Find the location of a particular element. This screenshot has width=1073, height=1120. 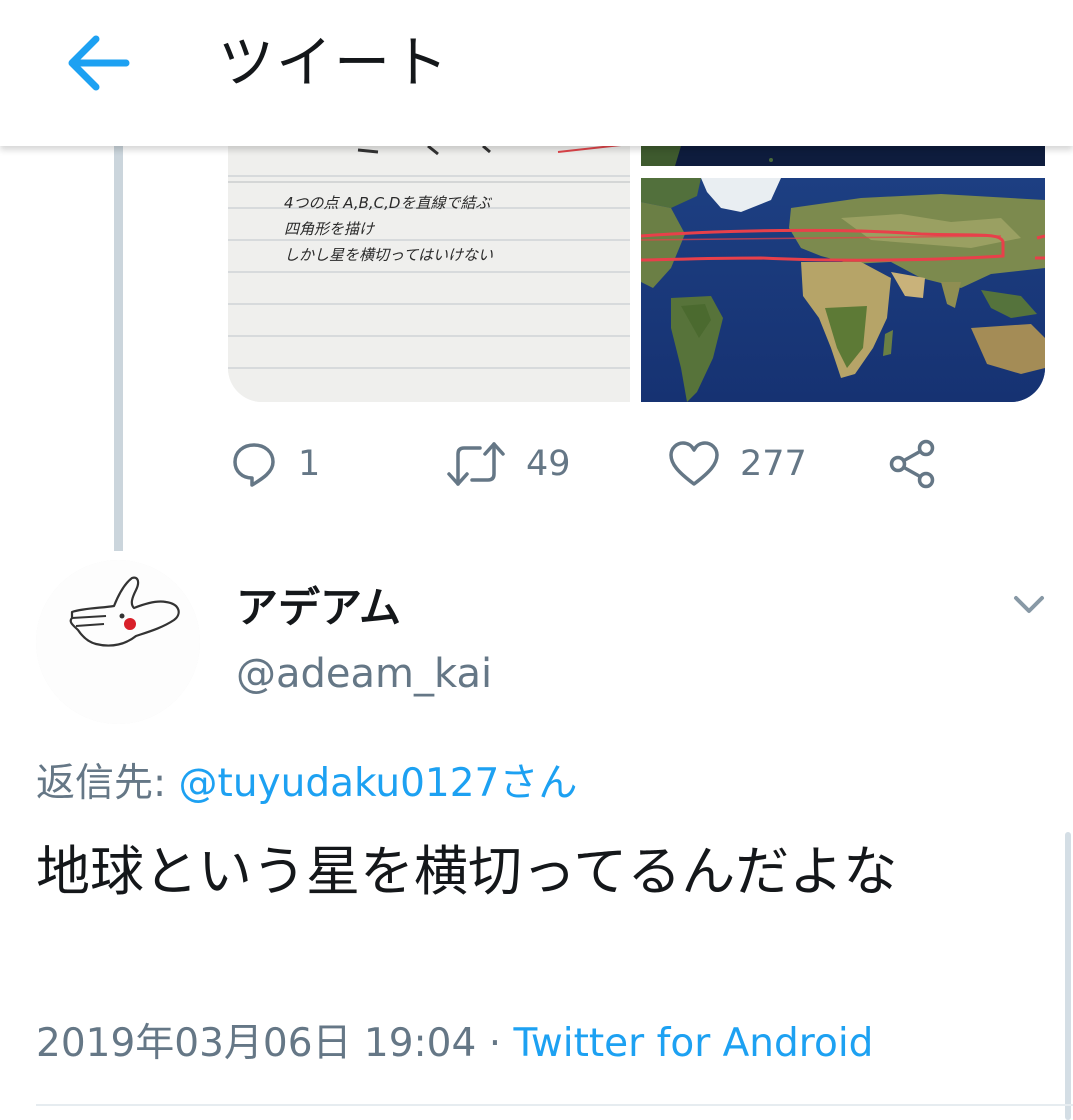

reply-count: 1 is located at coordinates (309, 464).